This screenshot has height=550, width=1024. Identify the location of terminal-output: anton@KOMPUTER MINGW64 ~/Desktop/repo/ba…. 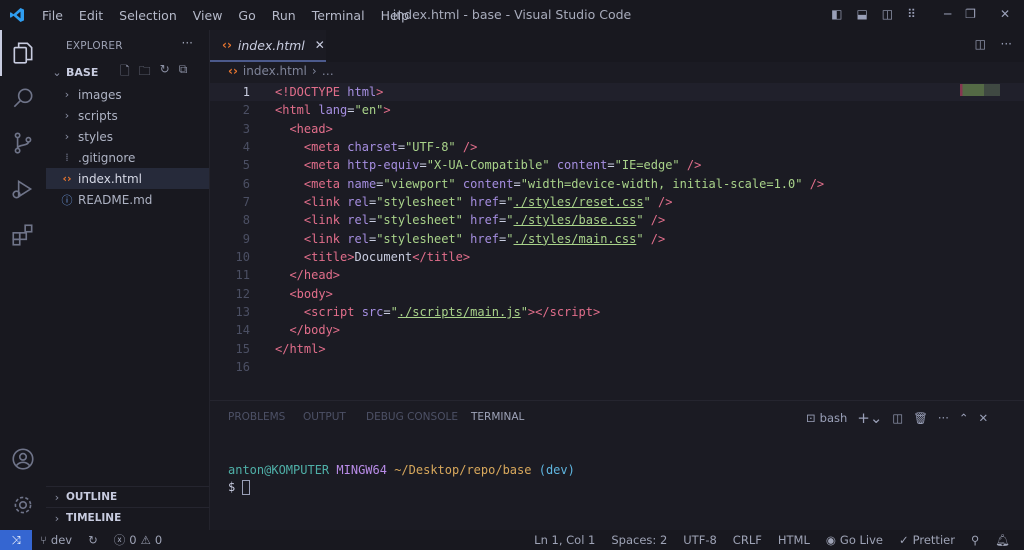
(401, 479).